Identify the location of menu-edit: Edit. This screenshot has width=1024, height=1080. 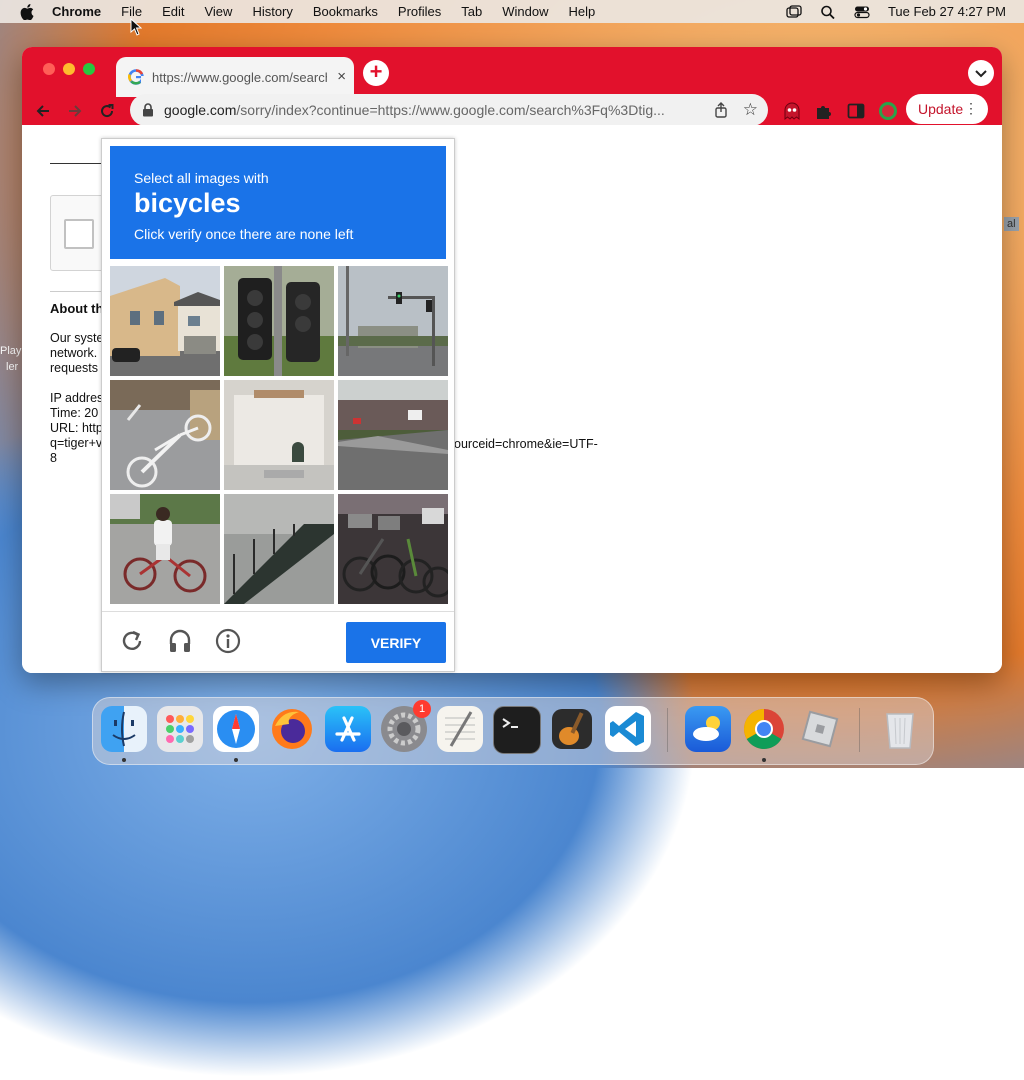
(173, 11).